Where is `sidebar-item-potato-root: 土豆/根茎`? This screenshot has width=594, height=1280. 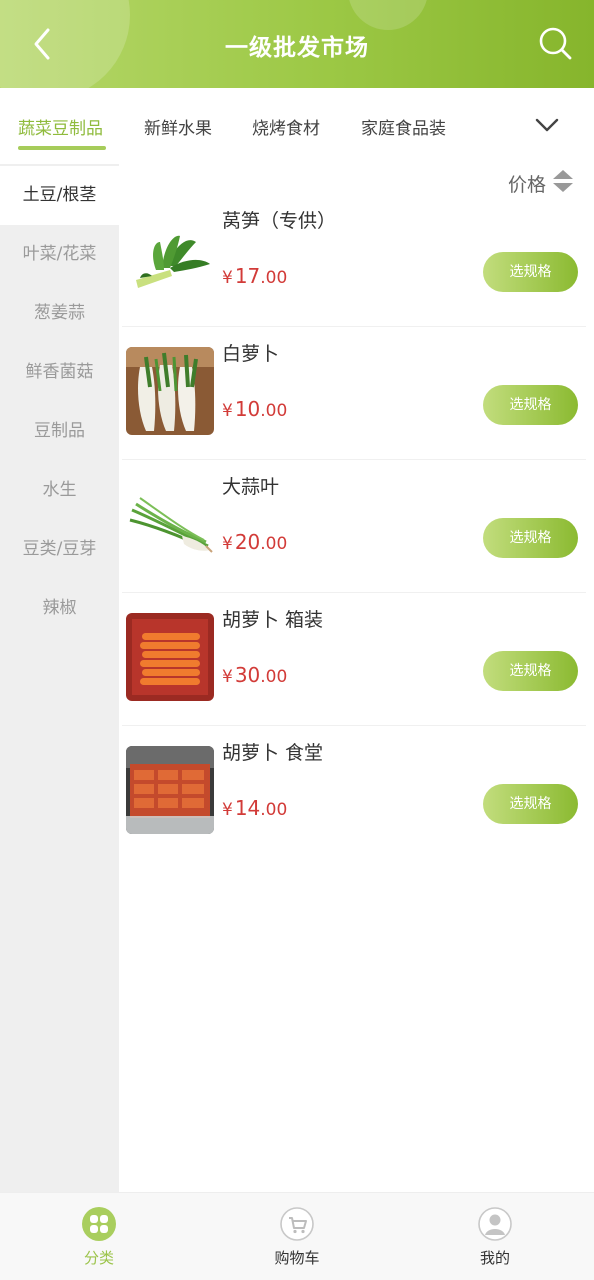
sidebar-item-potato-root: 土豆/根茎 is located at coordinates (59, 195).